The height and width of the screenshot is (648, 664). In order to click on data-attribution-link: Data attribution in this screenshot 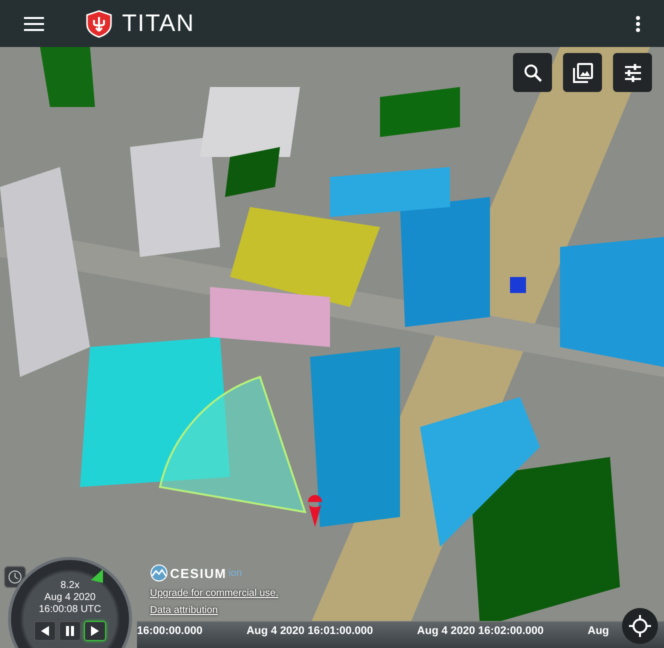, I will do `click(214, 610)`.